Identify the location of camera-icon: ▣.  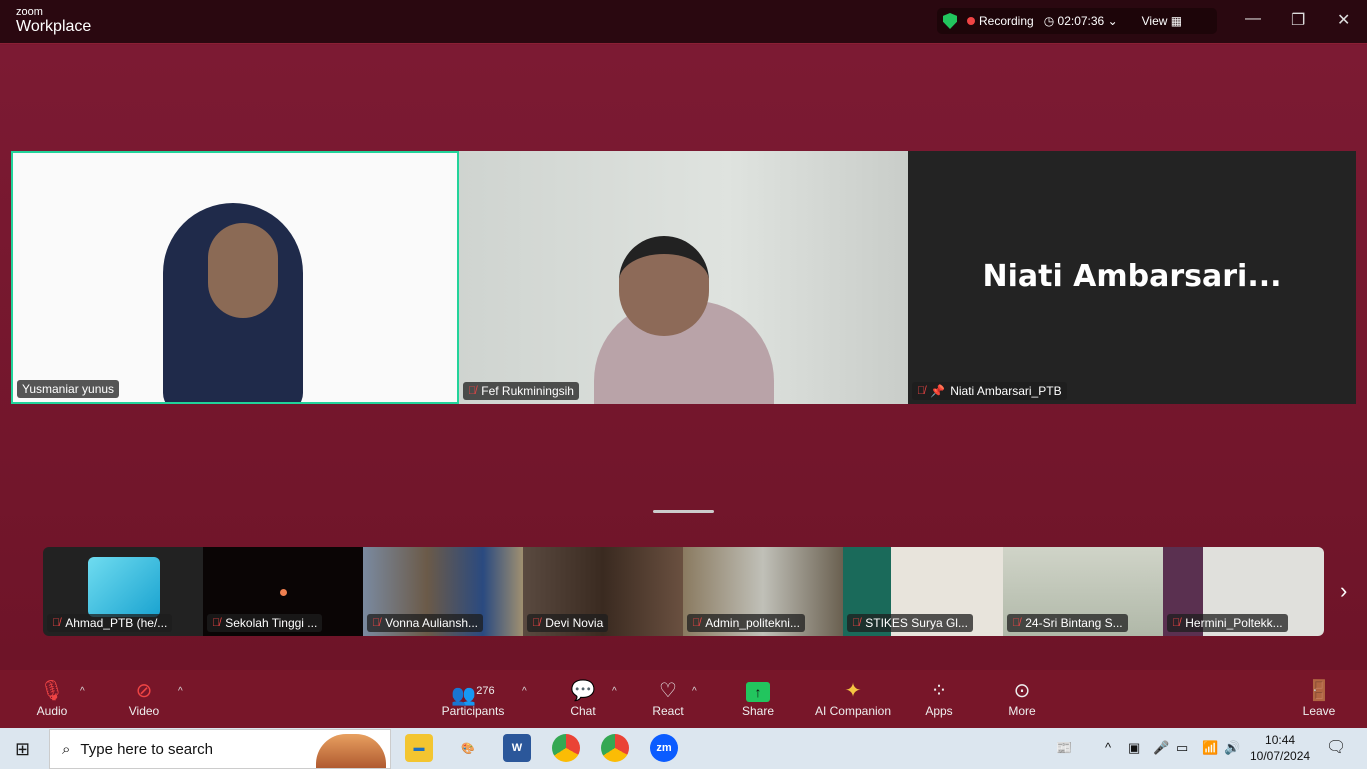
(1134, 748).